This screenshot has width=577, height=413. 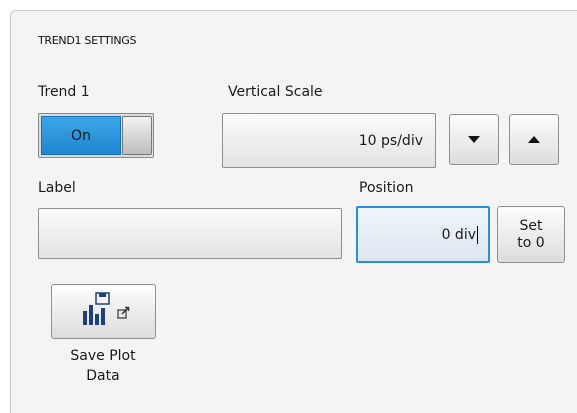 I want to click on save-plot-icon, so click(x=105, y=308).